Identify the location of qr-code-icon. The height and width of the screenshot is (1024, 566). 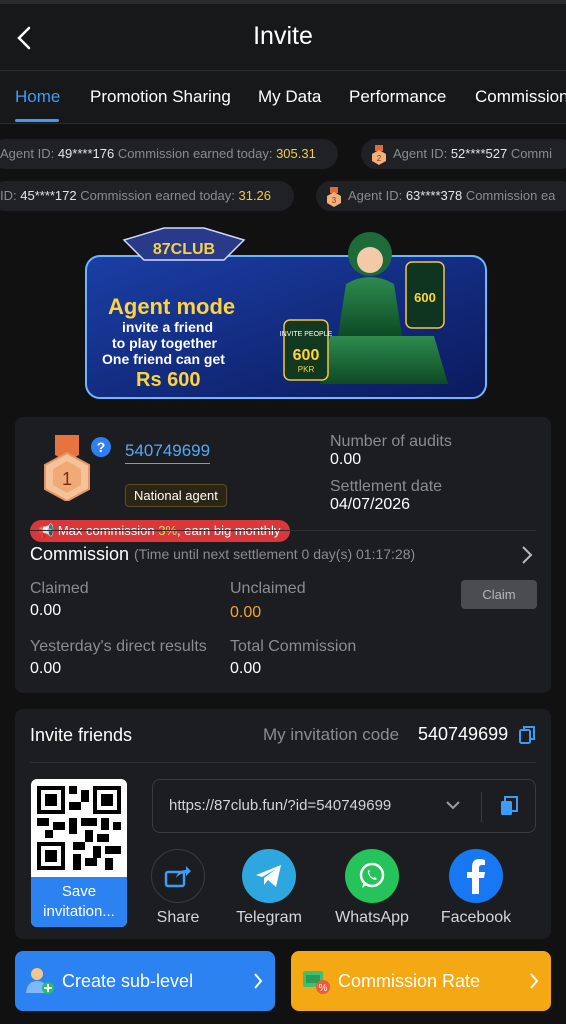
(79, 828).